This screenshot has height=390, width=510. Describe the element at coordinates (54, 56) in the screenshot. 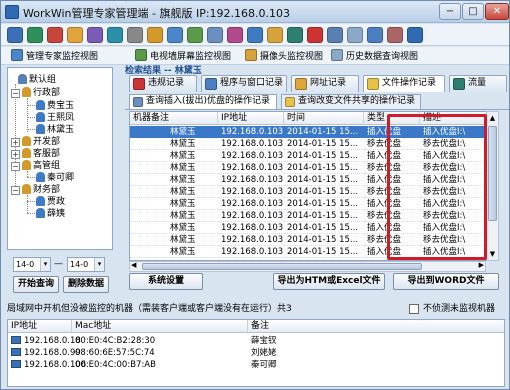

I see `monitor-view-button: 管理专家监控视图` at that location.